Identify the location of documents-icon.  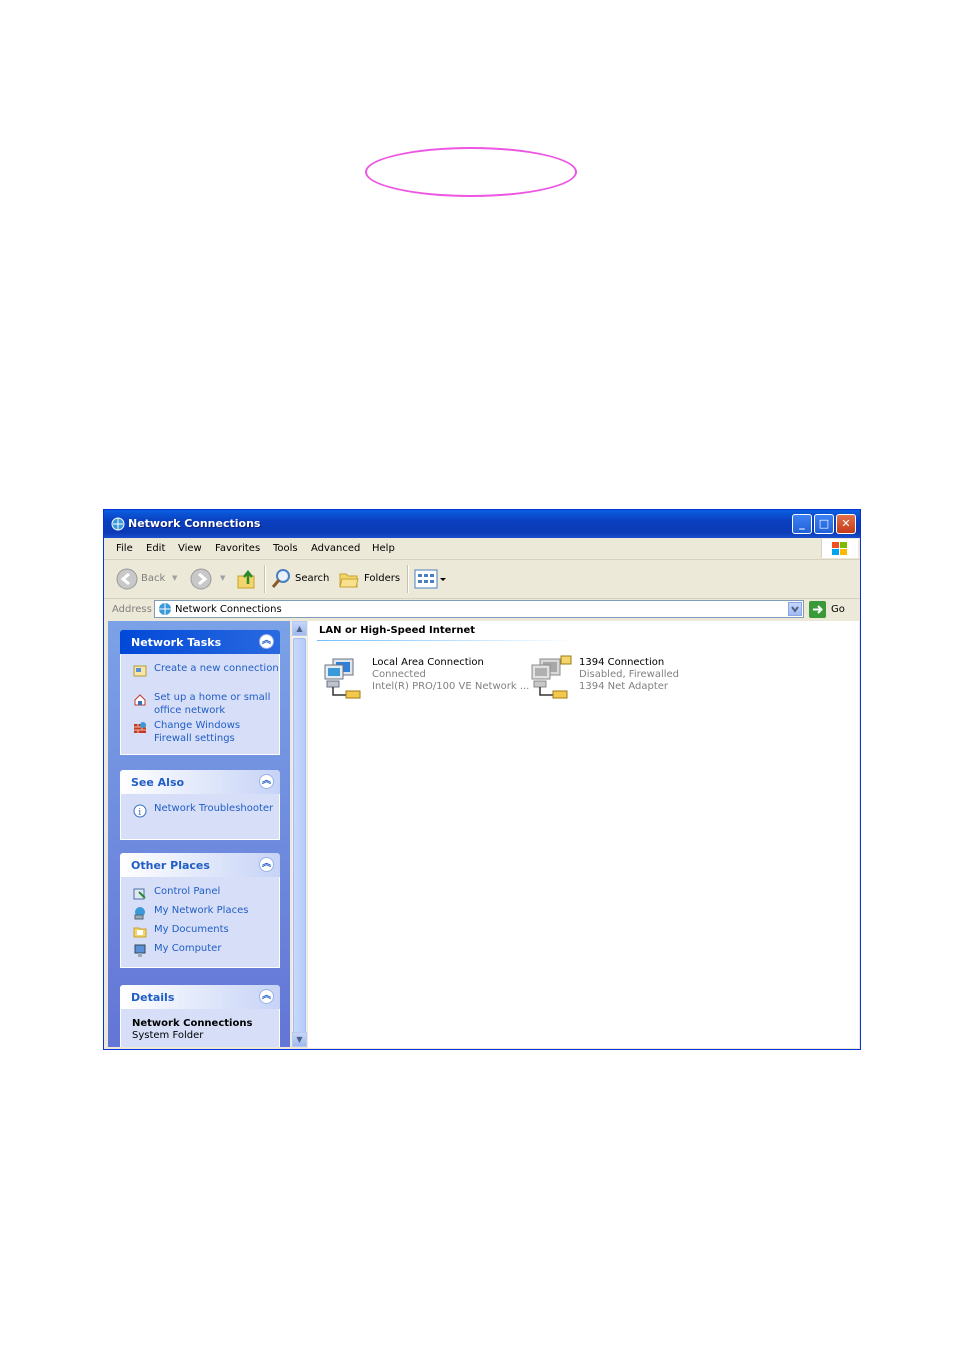
(140, 932).